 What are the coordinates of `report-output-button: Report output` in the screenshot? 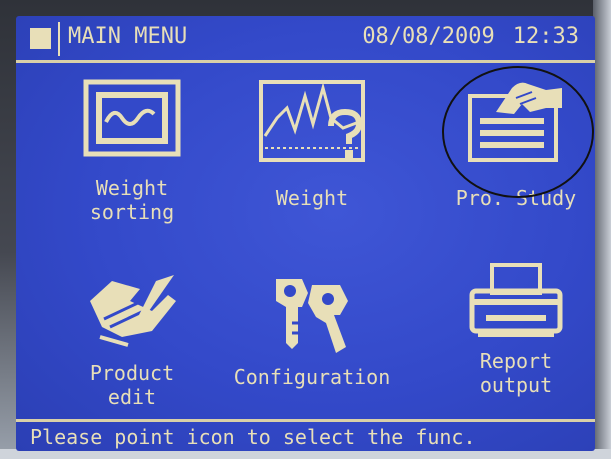 It's located at (510, 329).